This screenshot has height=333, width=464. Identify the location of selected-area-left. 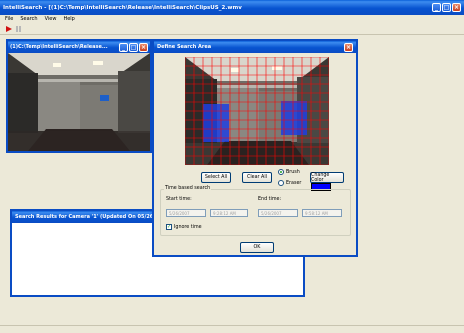
(216, 123).